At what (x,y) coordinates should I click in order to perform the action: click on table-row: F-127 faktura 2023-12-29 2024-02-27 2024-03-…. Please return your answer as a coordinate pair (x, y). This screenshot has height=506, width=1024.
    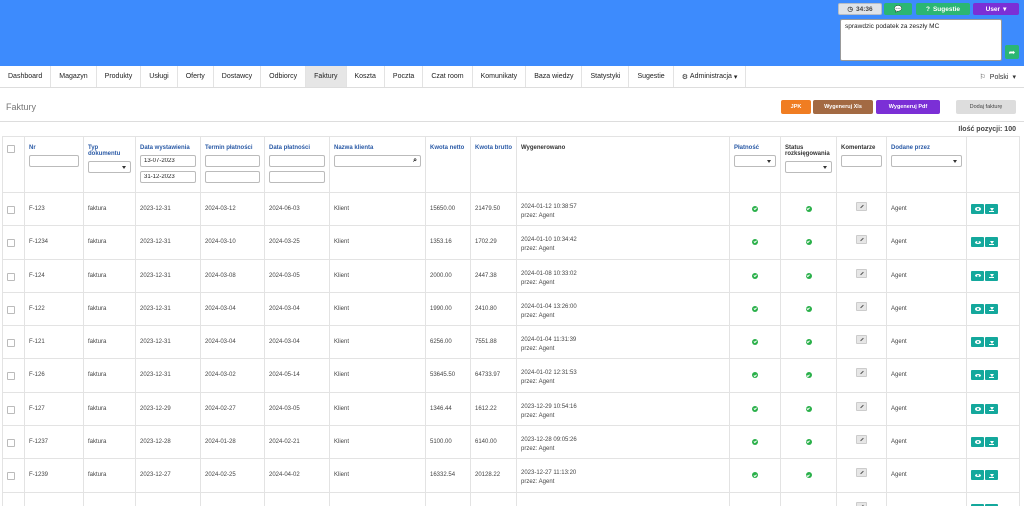
    Looking at the image, I should click on (511, 409).